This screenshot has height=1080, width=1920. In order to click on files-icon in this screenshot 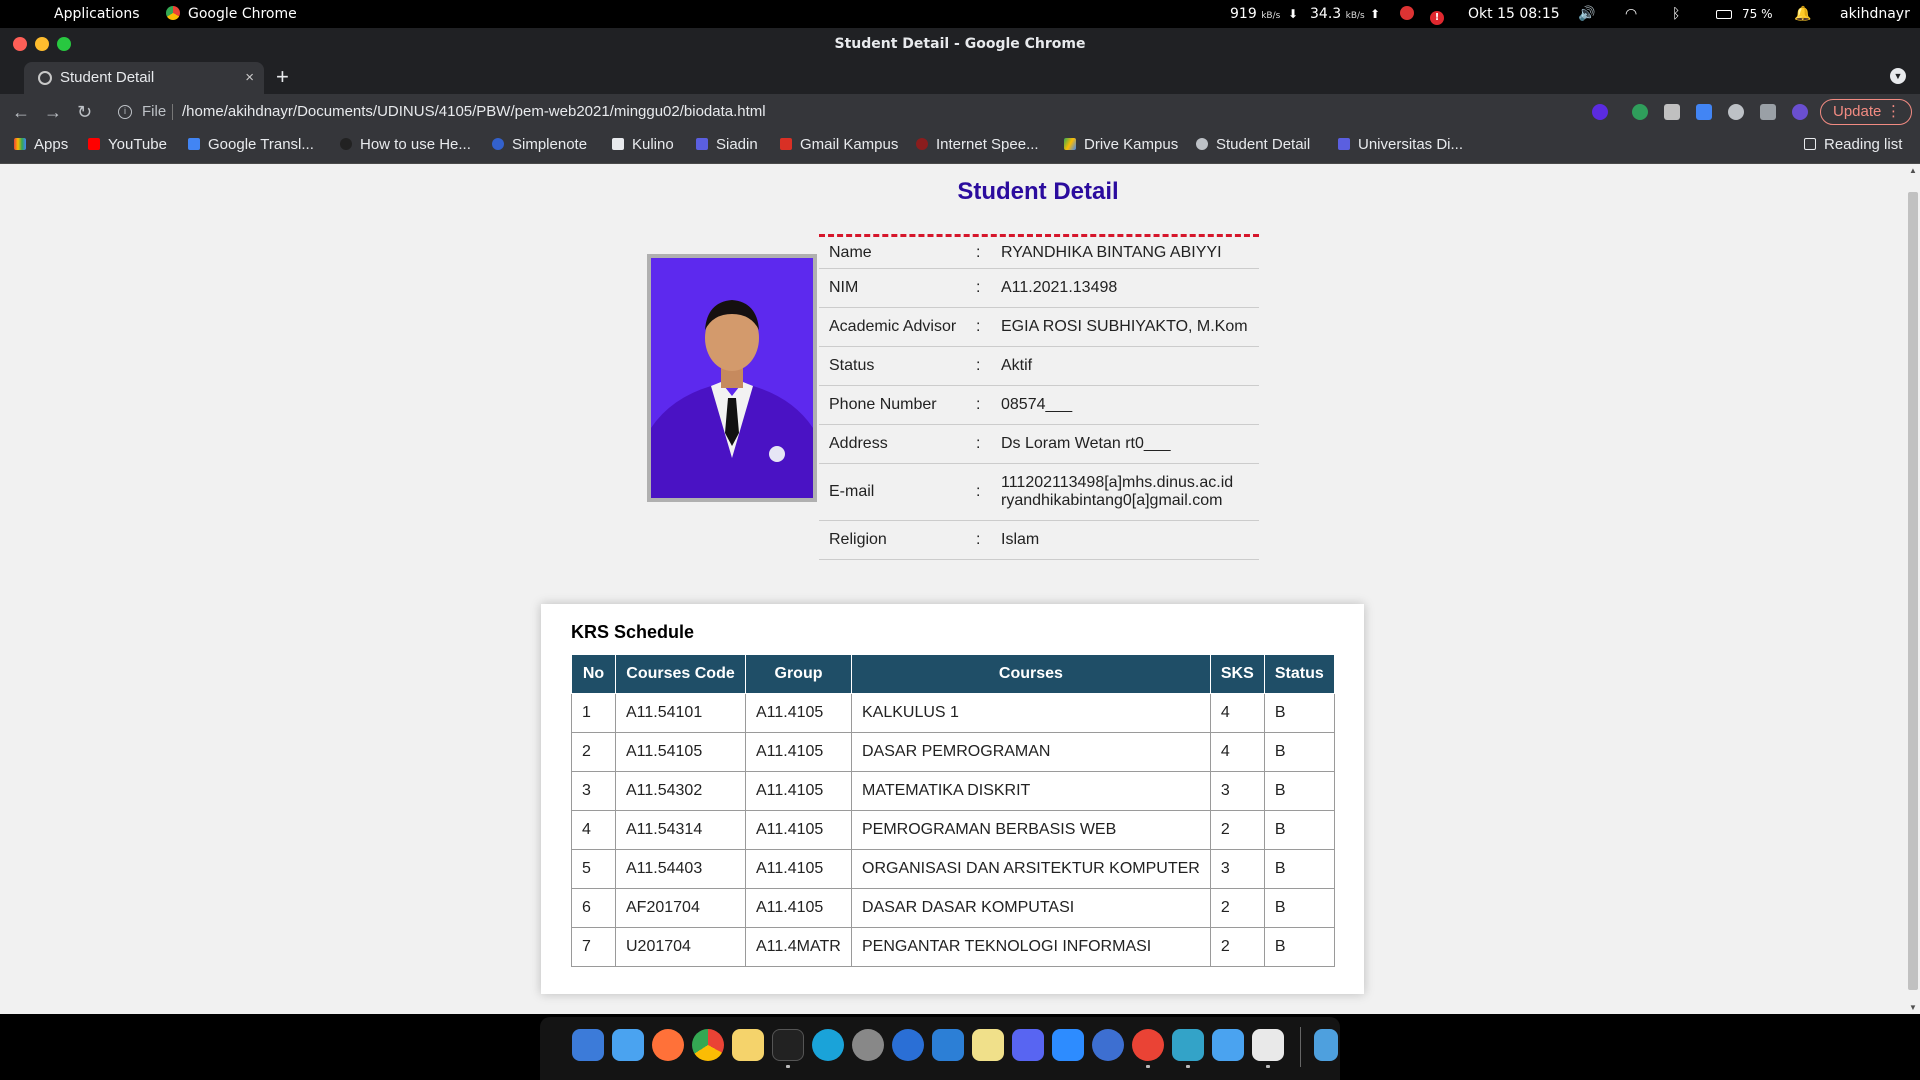, I will do `click(1326, 1045)`.